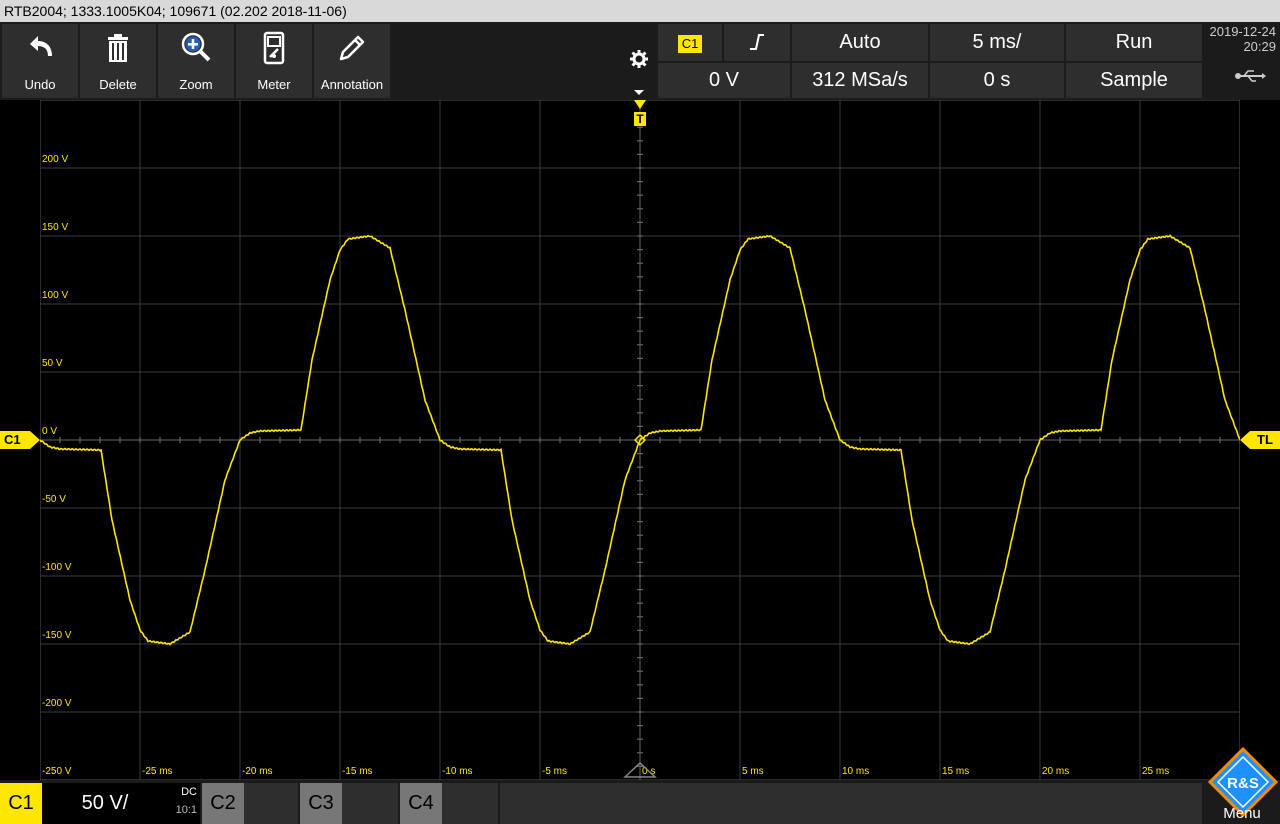 This screenshot has height=824, width=1280. What do you see at coordinates (724, 80) in the screenshot?
I see `trigger-level-button: 0 V` at bounding box center [724, 80].